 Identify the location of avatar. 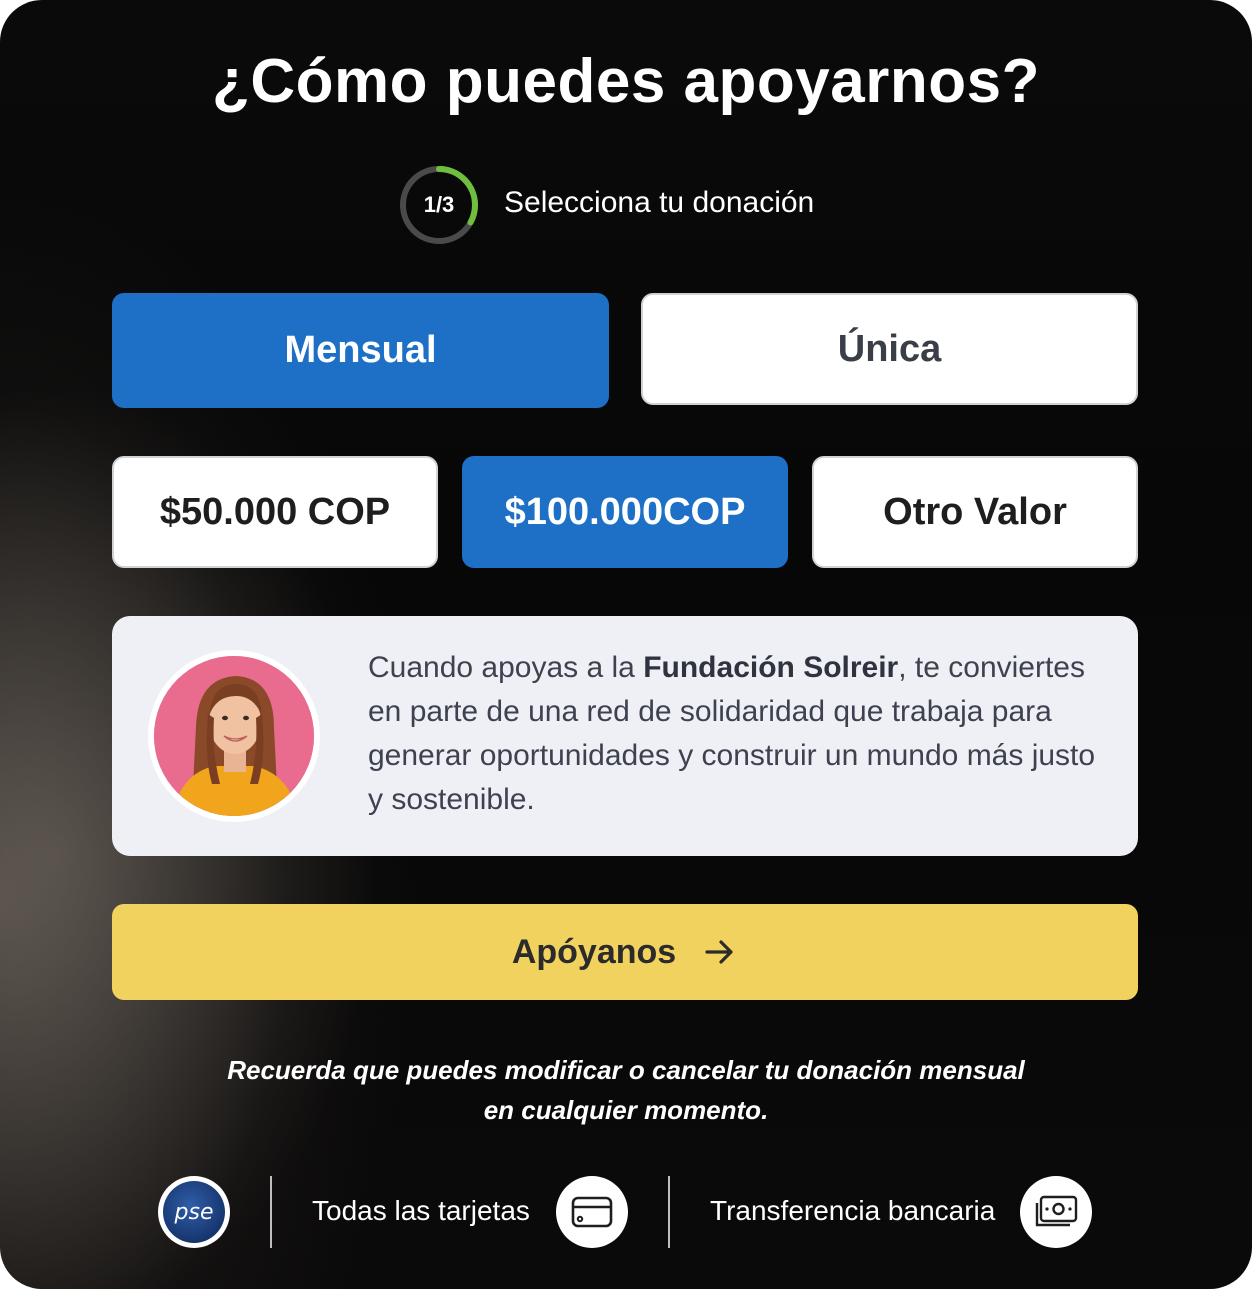
(234, 736).